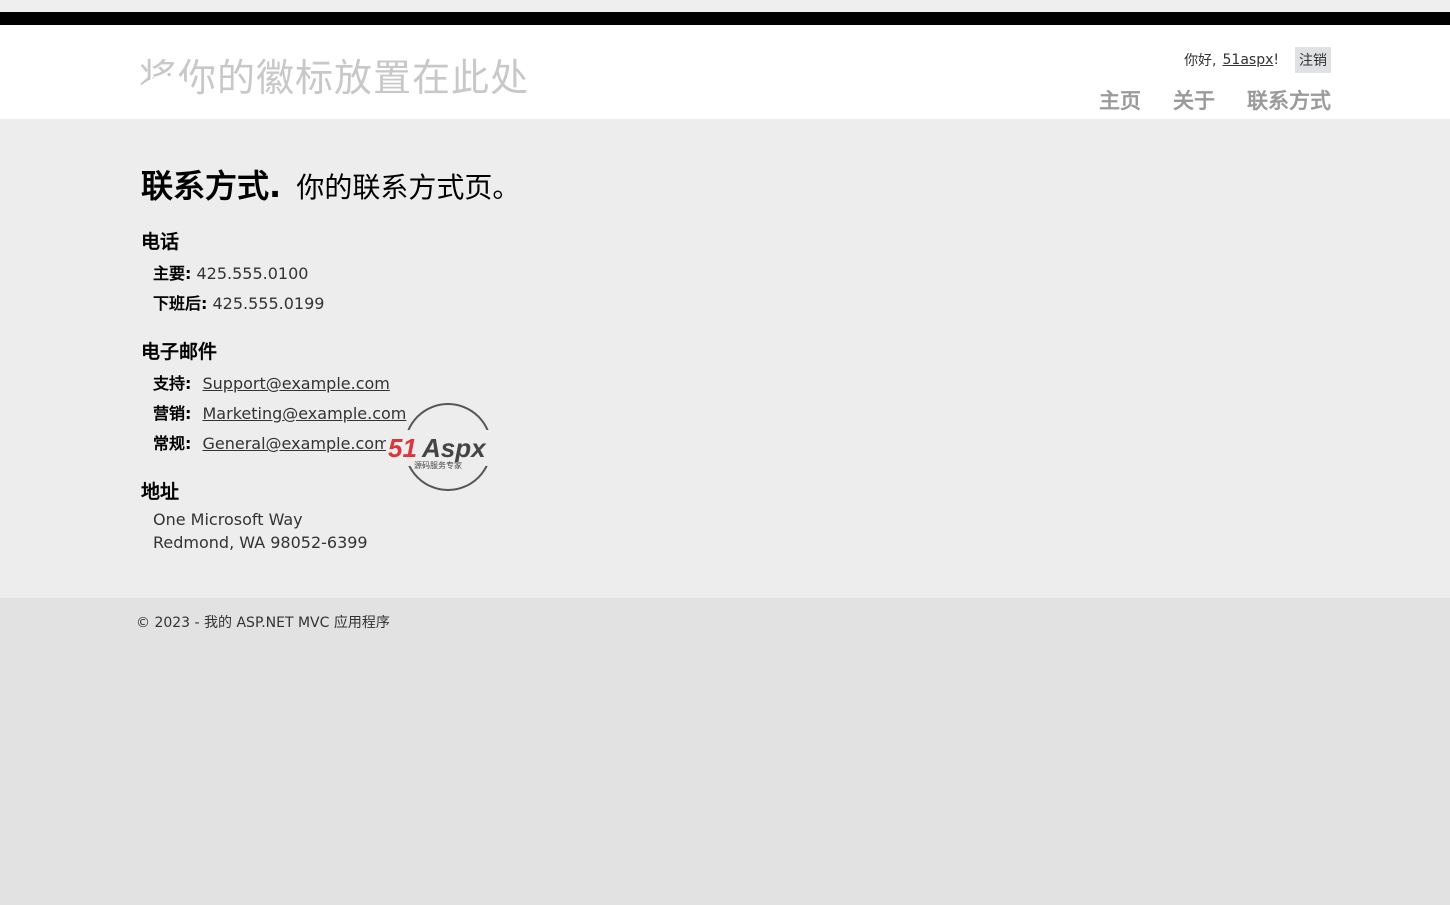  I want to click on email-label: 常规:, so click(172, 443).